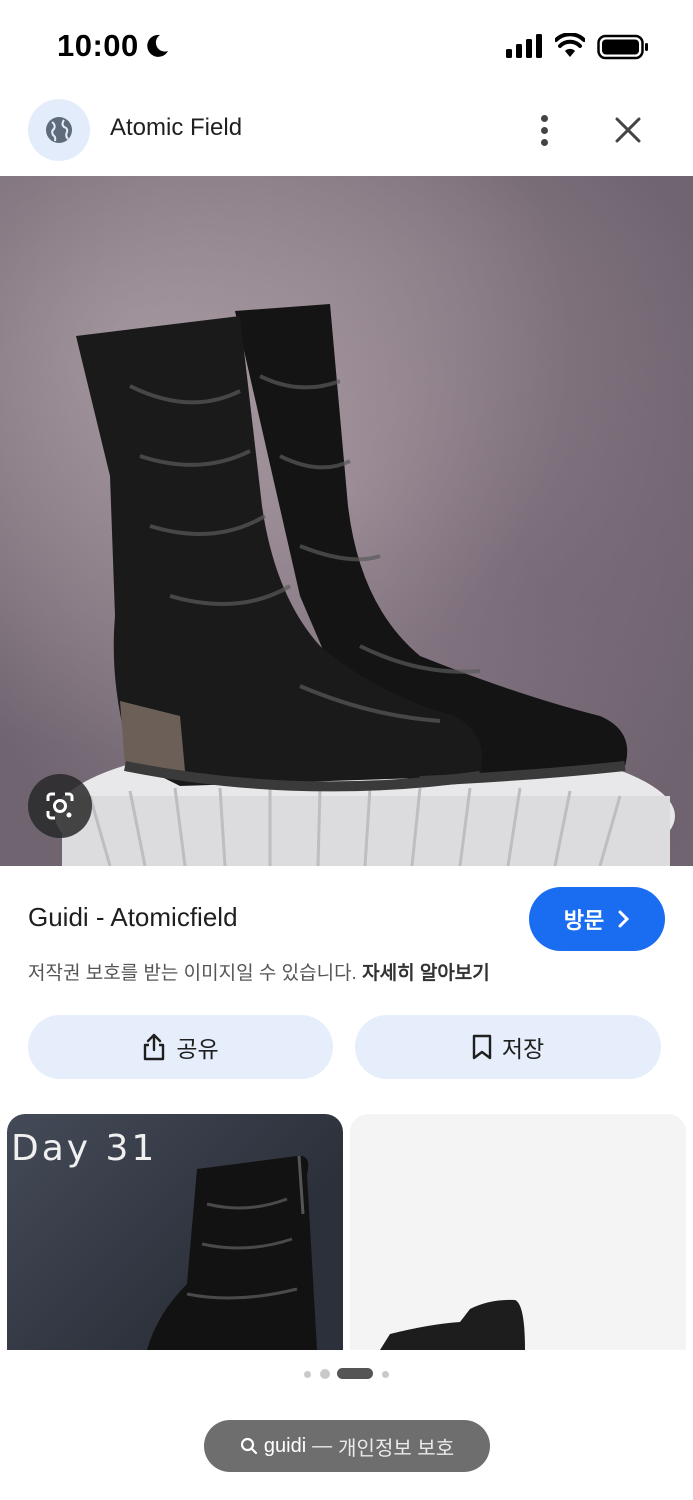  I want to click on lens-icon, so click(60, 806).